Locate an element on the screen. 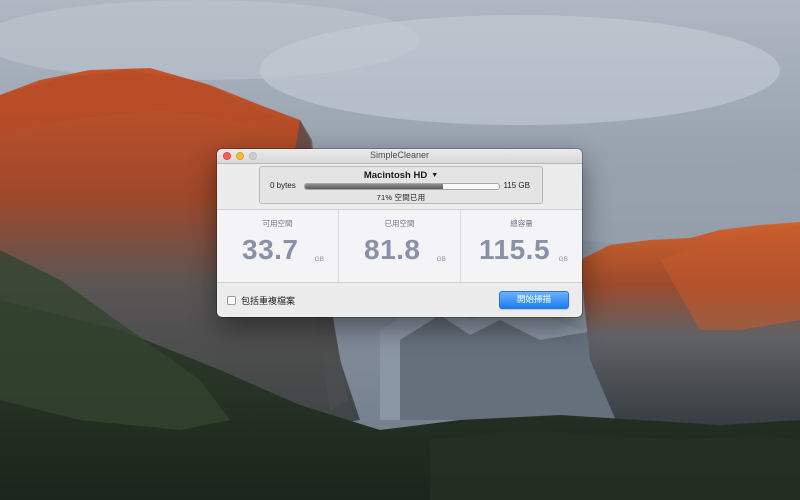 The height and width of the screenshot is (500, 800). disk-min-label: 0 bytes is located at coordinates (283, 185).